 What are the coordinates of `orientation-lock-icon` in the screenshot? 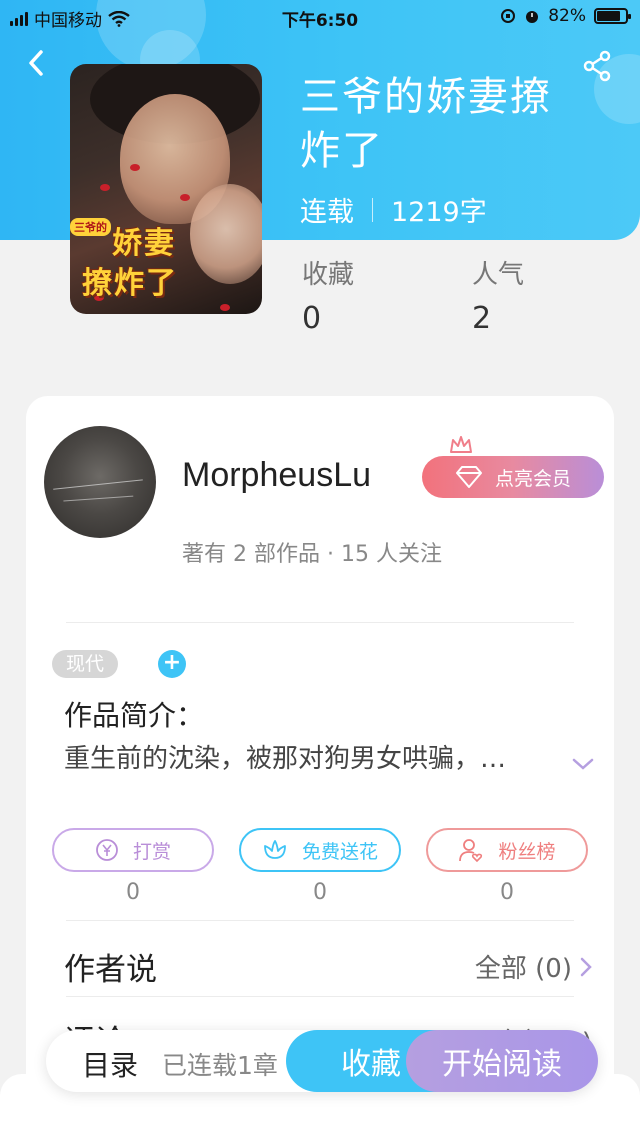 It's located at (508, 16).